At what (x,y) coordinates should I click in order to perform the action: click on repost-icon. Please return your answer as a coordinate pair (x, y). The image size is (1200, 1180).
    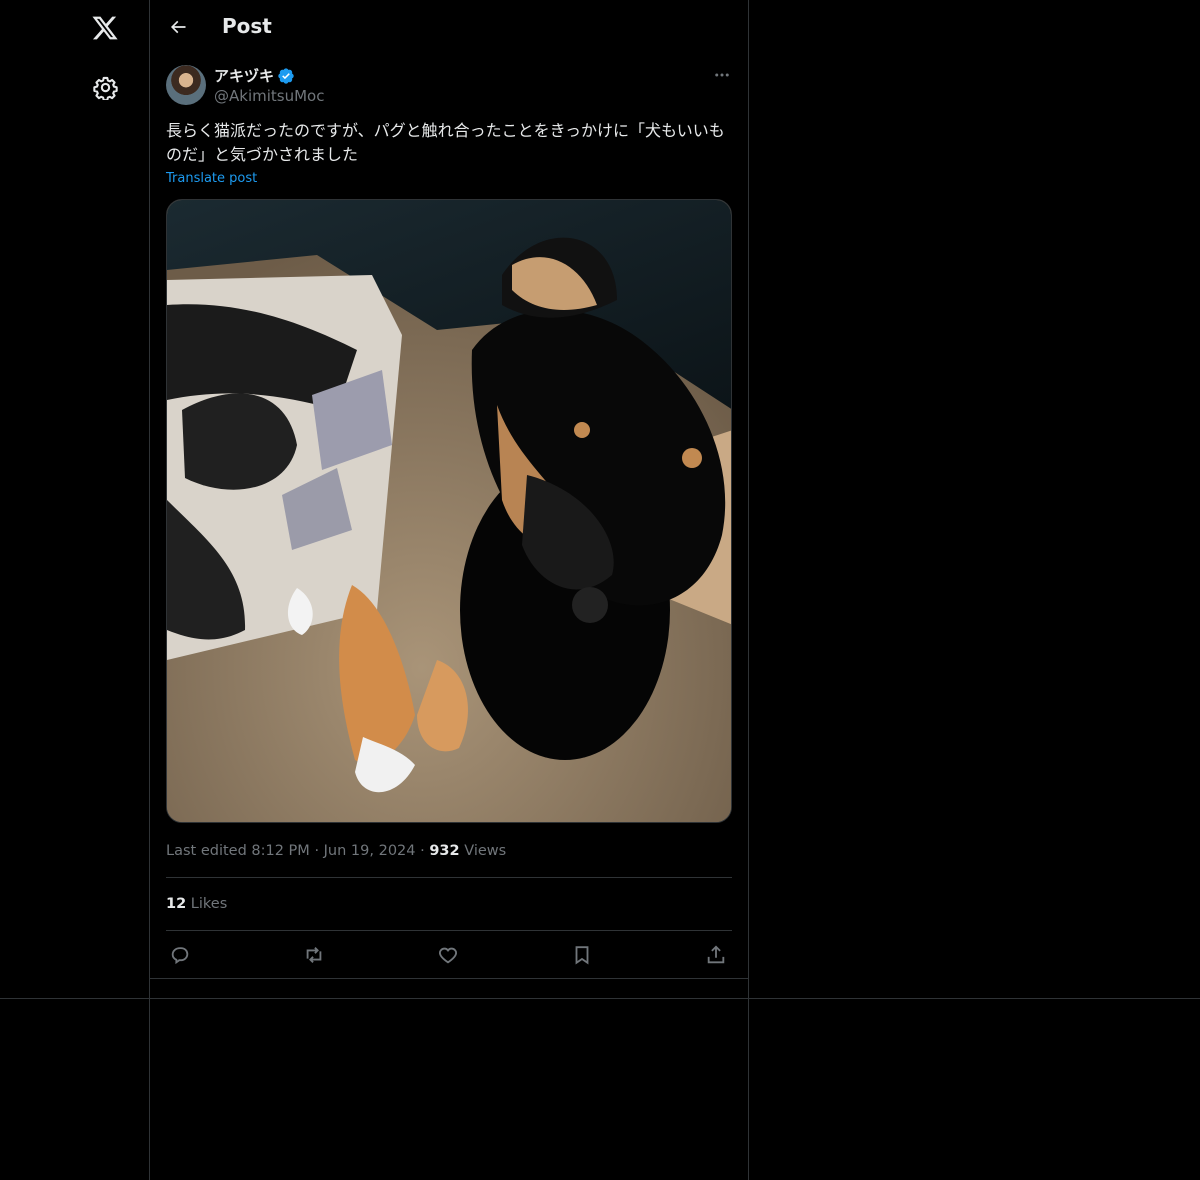
    Looking at the image, I should click on (314, 955).